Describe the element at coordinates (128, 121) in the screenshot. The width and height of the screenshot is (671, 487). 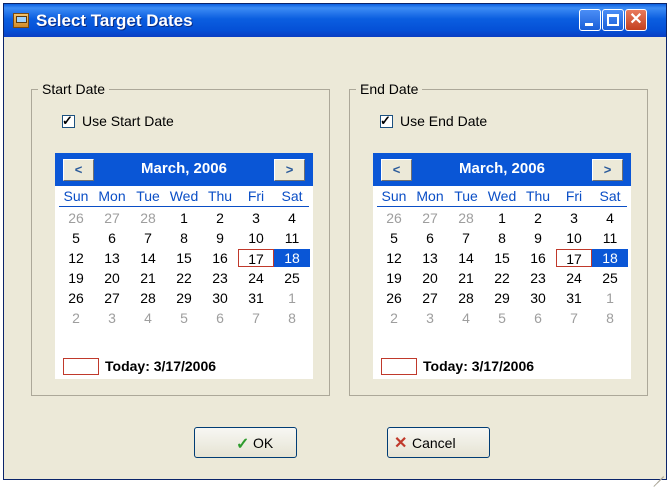
I see `use-start-date-label: Use Start Date` at that location.